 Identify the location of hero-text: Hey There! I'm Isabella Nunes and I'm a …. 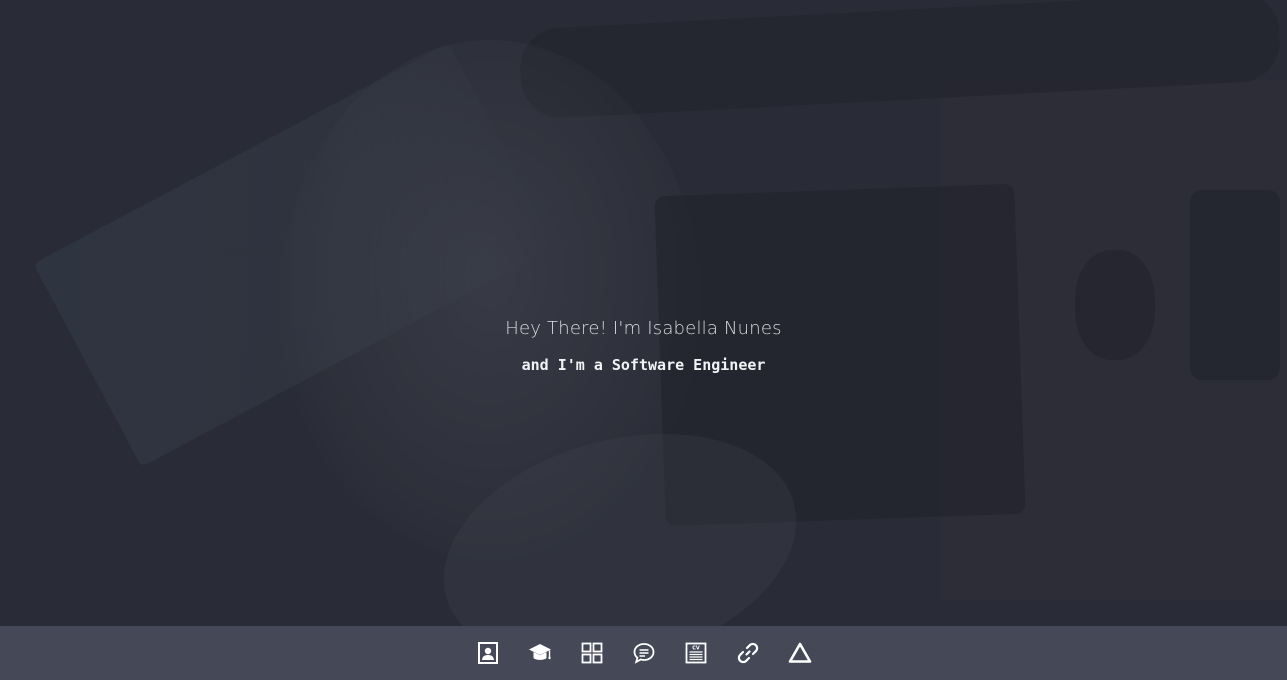
(643, 346).